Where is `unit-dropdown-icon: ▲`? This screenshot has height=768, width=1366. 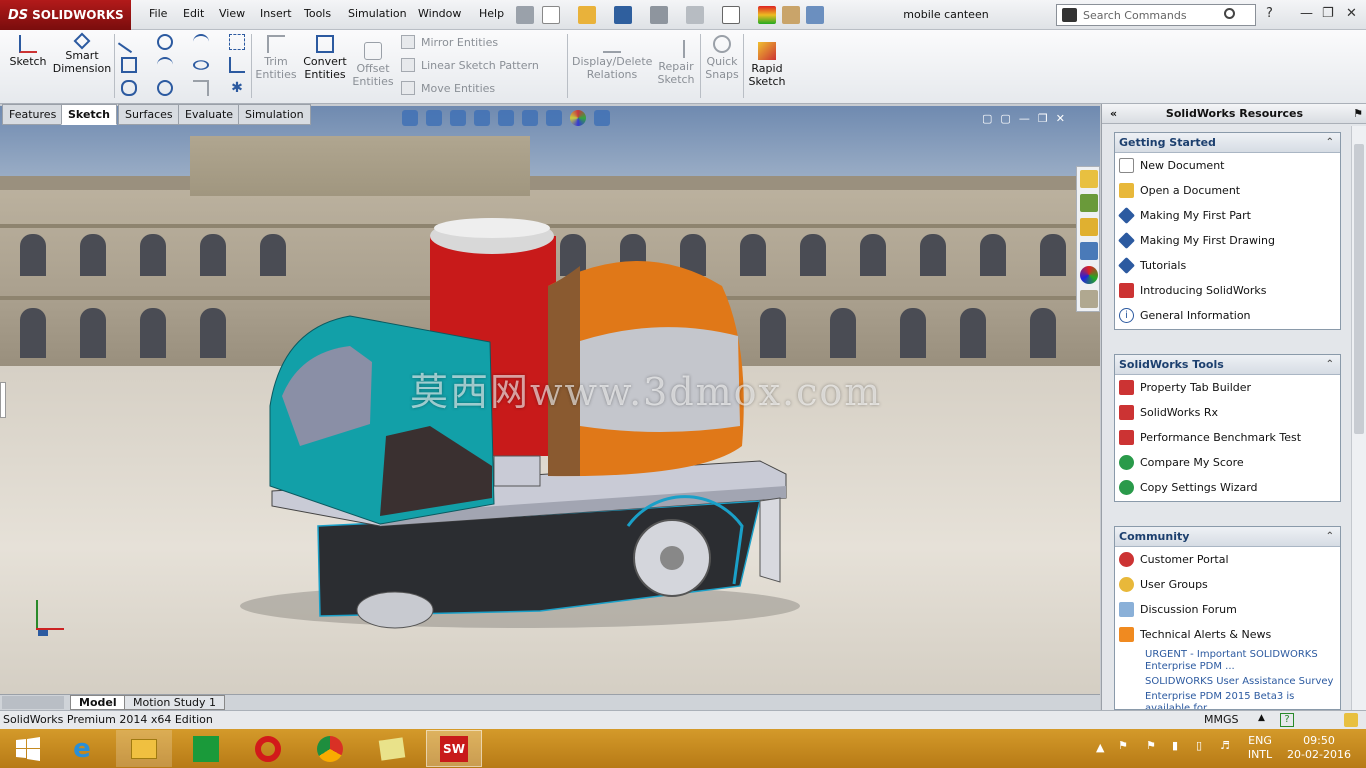
unit-dropdown-icon: ▲ is located at coordinates (1261, 718).